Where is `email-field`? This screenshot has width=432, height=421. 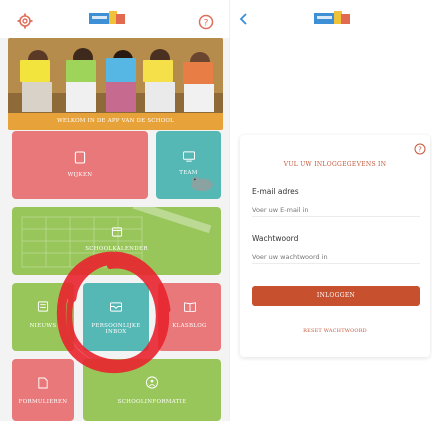 email-field is located at coordinates (336, 210).